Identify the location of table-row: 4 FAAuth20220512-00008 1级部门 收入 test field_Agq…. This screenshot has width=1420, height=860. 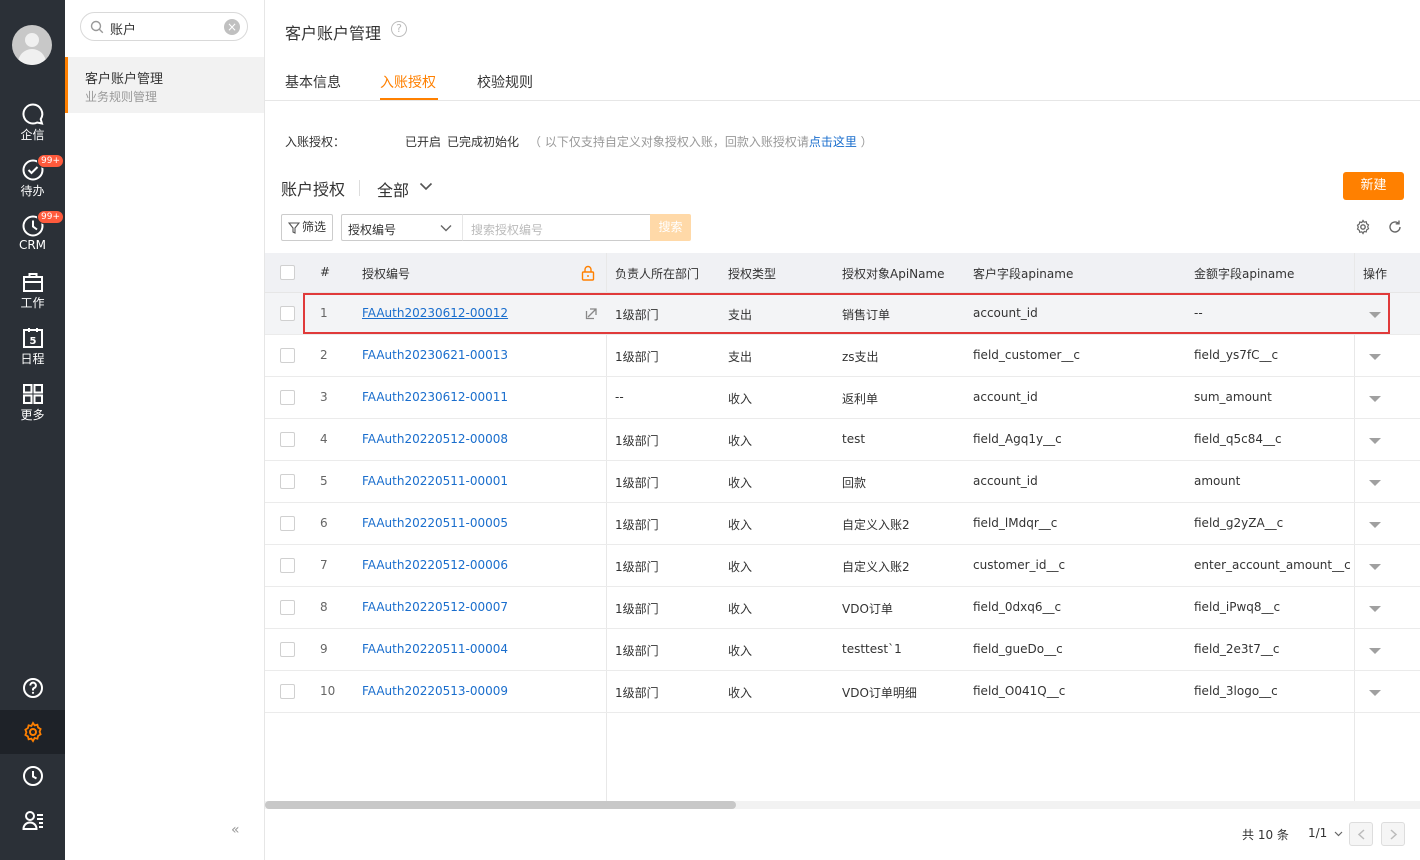
(842, 440).